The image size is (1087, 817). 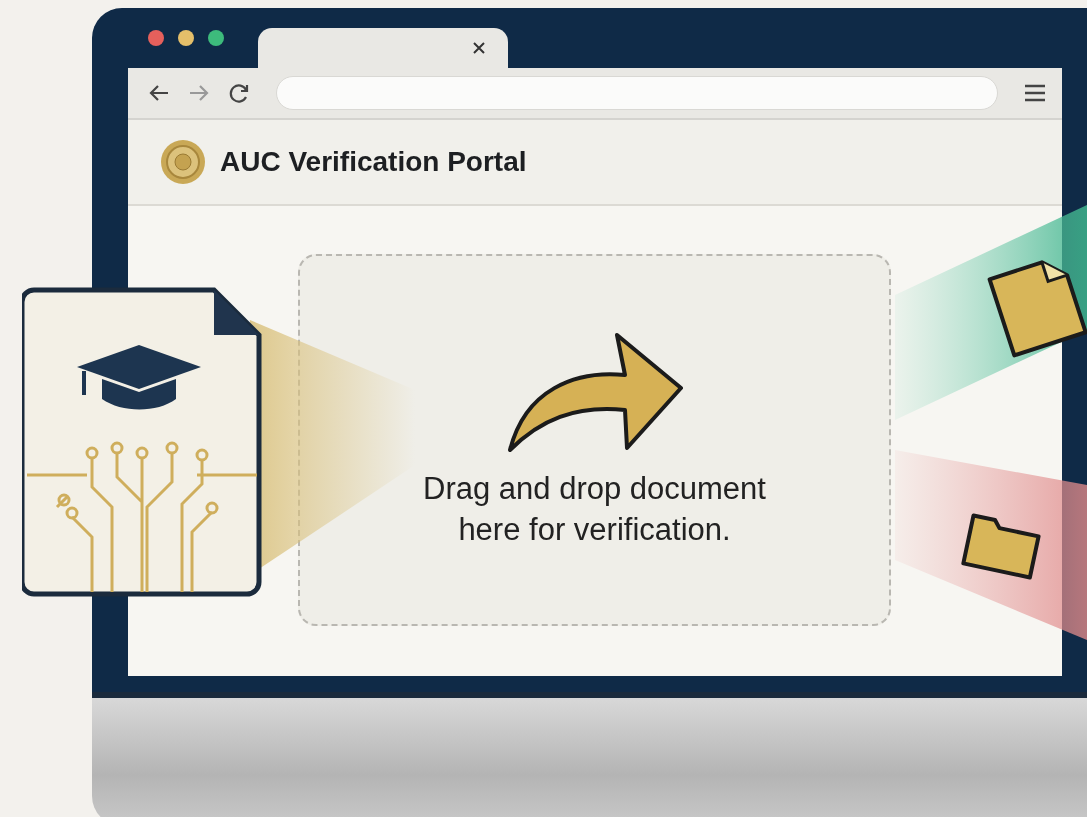 What do you see at coordinates (159, 93) in the screenshot?
I see `back-arrow-icon` at bounding box center [159, 93].